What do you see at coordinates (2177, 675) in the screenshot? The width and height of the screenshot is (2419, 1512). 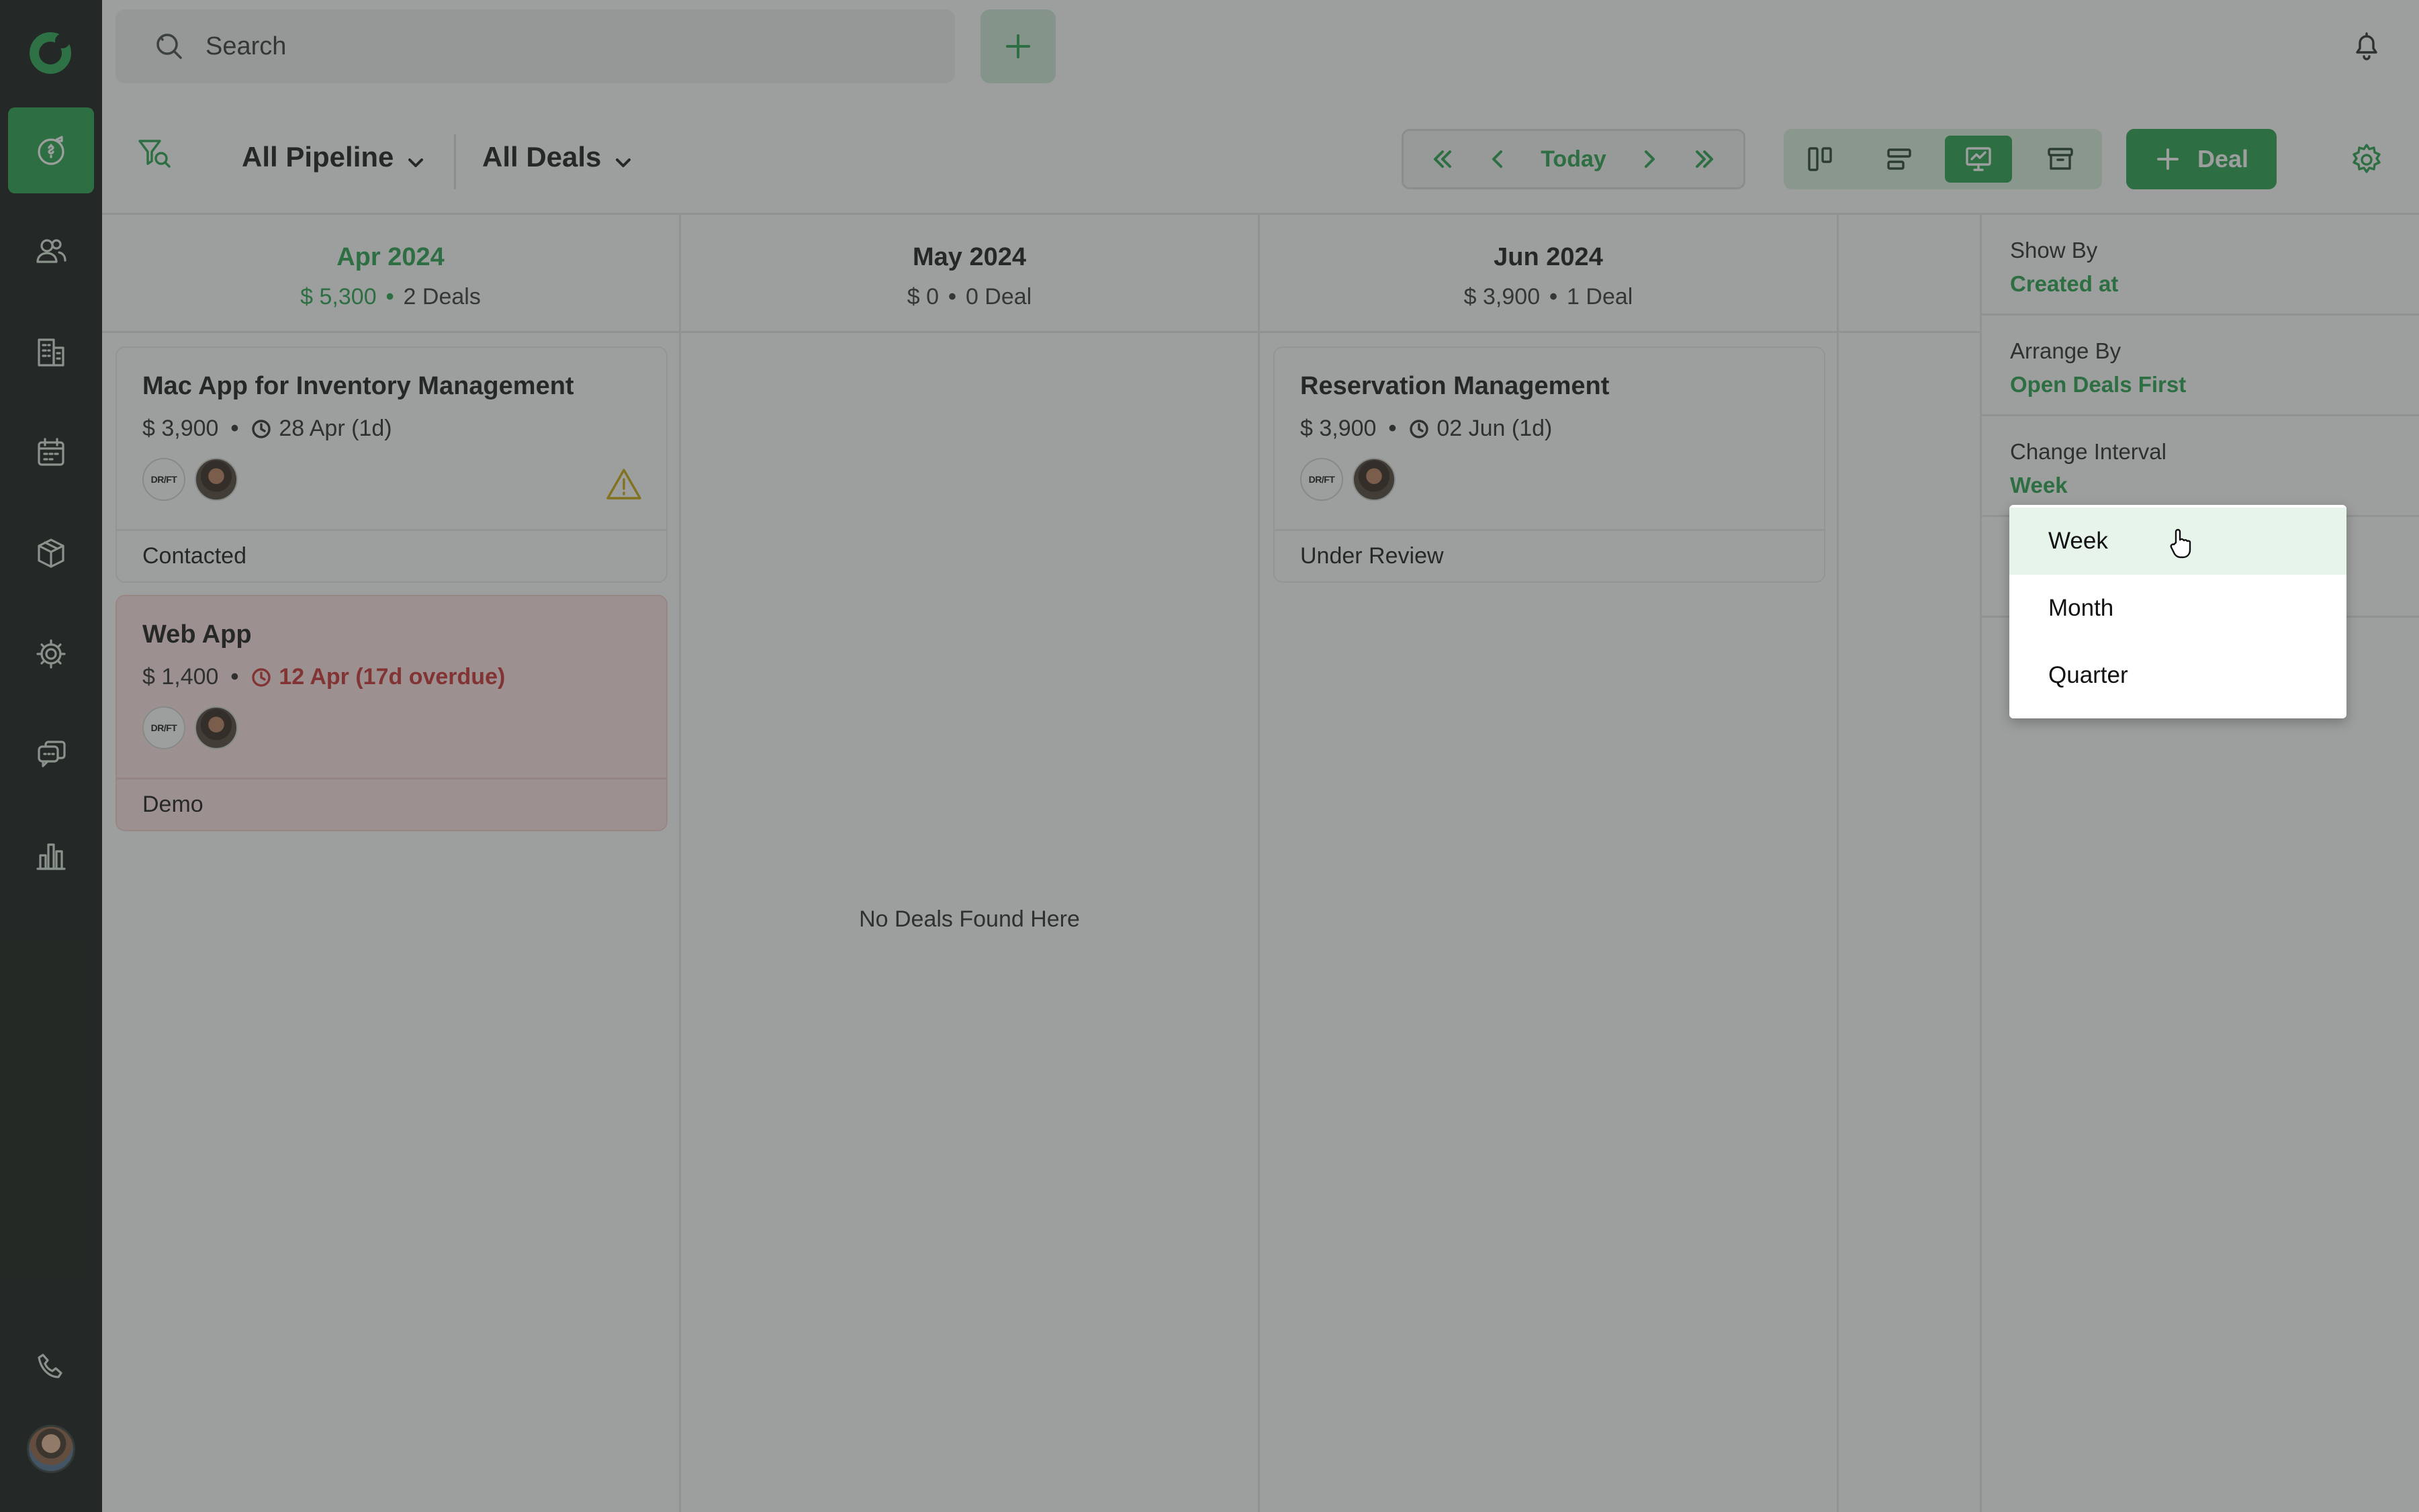 I see `interval-option-quarter: Quarter` at bounding box center [2177, 675].